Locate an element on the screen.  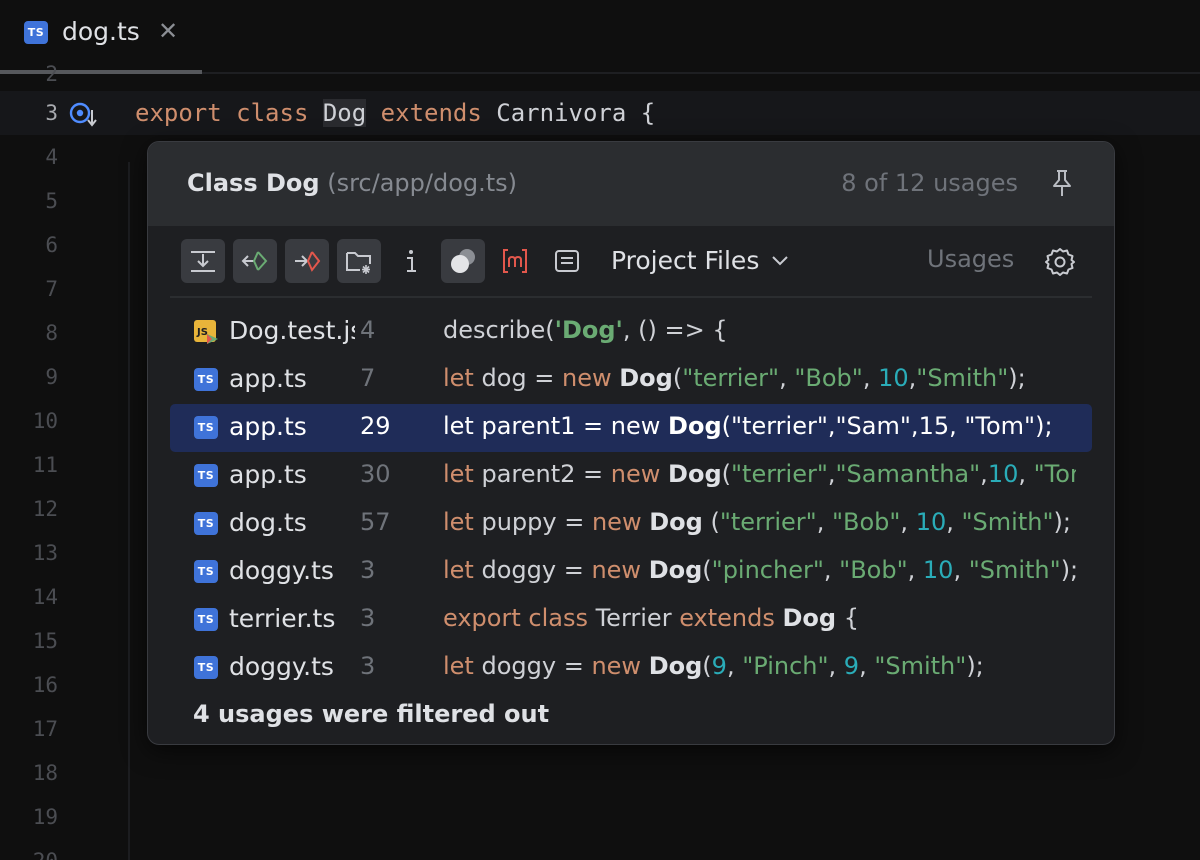
preview-button is located at coordinates (567, 261).